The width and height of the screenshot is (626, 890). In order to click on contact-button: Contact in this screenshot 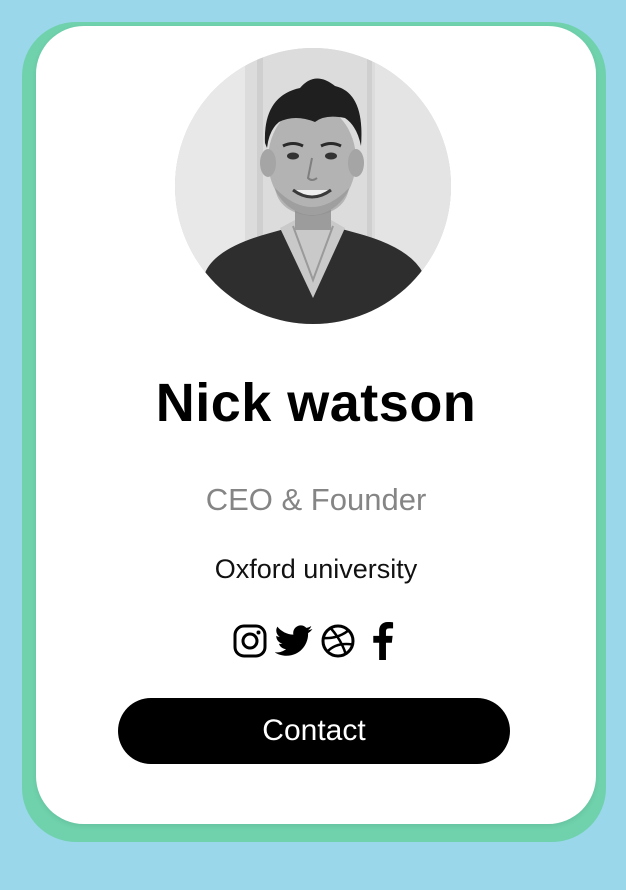, I will do `click(314, 731)`.